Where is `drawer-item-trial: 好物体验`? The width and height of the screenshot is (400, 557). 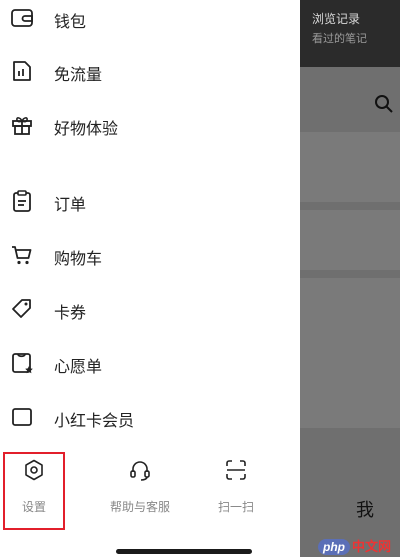 drawer-item-trial: 好物体验 is located at coordinates (150, 125).